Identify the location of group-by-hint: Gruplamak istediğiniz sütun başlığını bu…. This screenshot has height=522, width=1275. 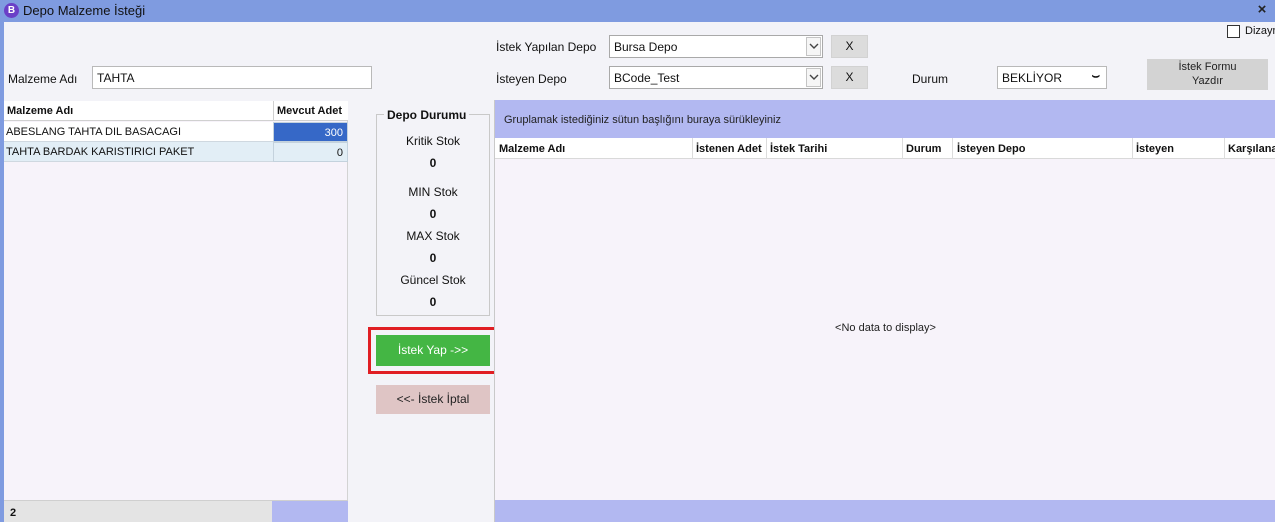
(642, 120).